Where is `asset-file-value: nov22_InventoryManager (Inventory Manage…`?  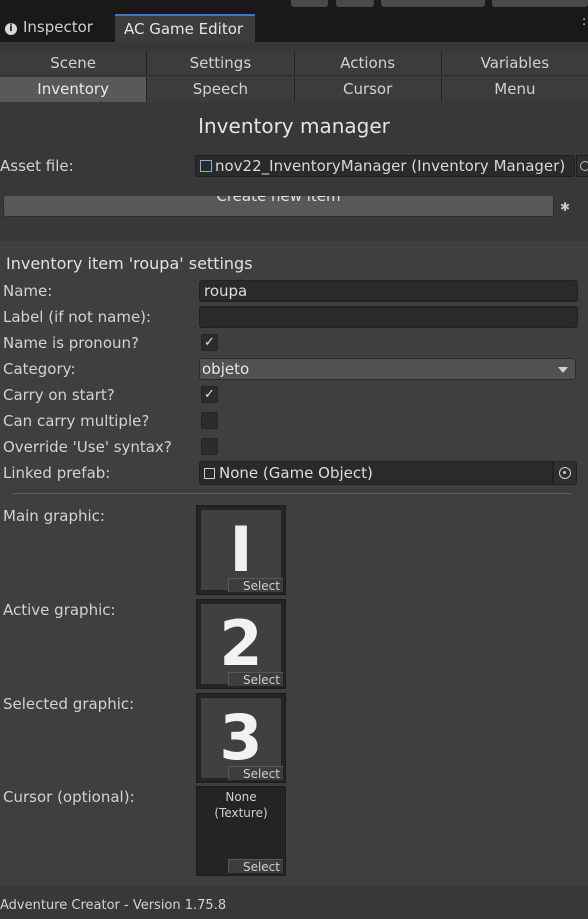
asset-file-value: nov22_InventoryManager (Inventory Manage… is located at coordinates (390, 166).